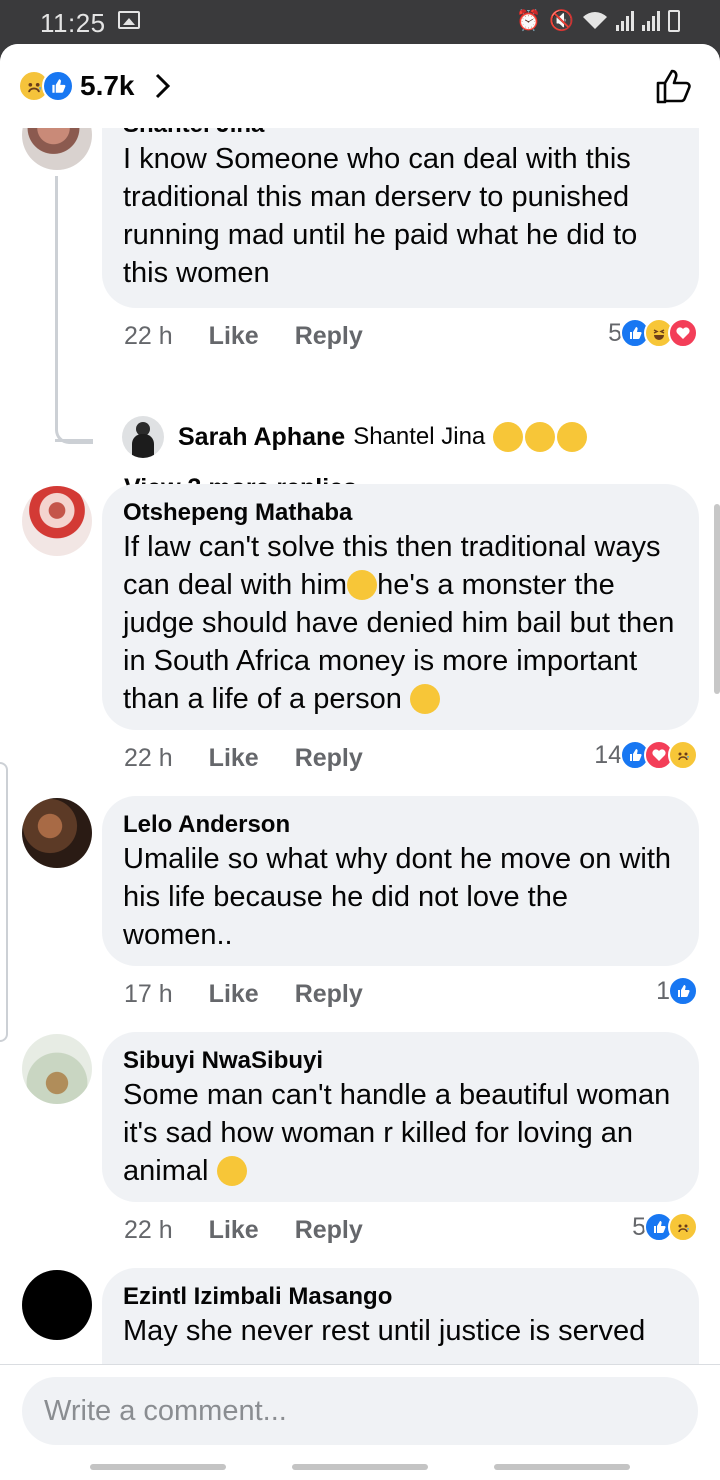  Describe the element at coordinates (4, 902) in the screenshot. I see `edge-panel-handle` at that location.